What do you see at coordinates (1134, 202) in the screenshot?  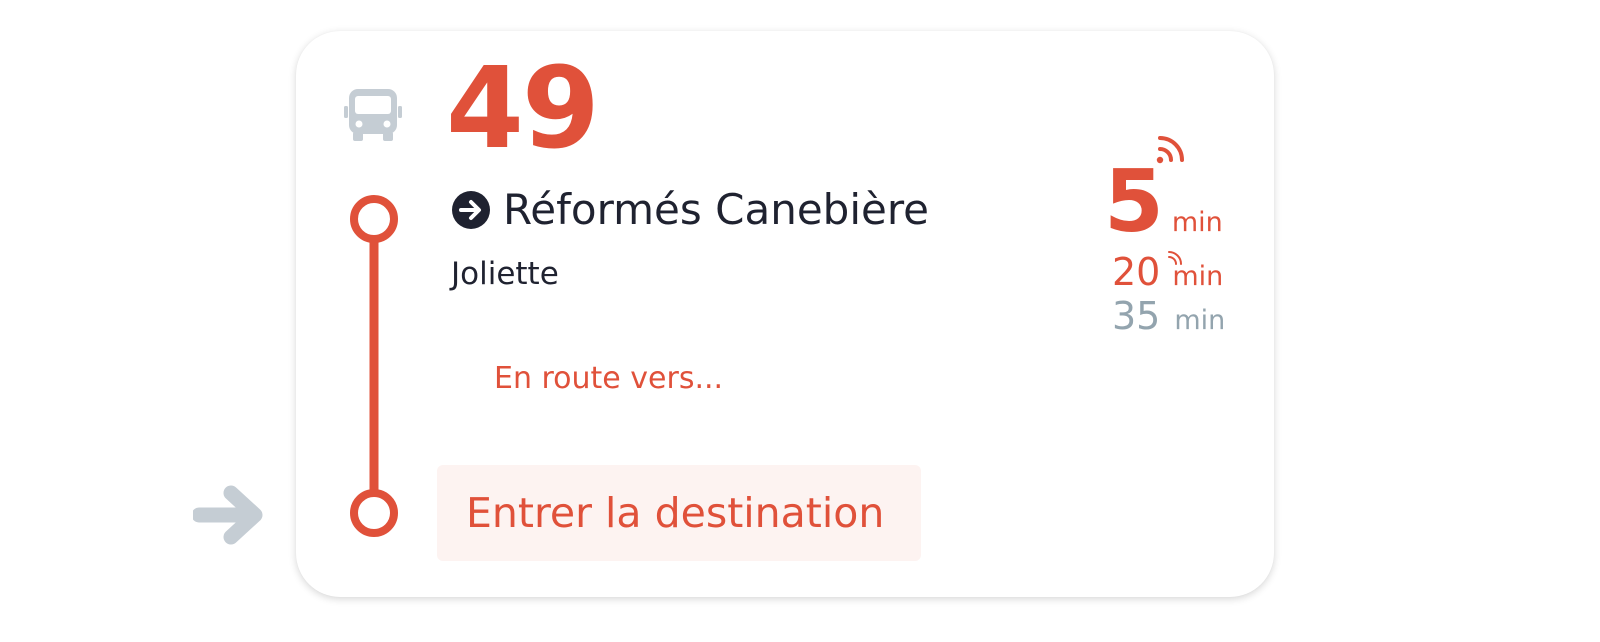 I see `departure-minutes: 5` at bounding box center [1134, 202].